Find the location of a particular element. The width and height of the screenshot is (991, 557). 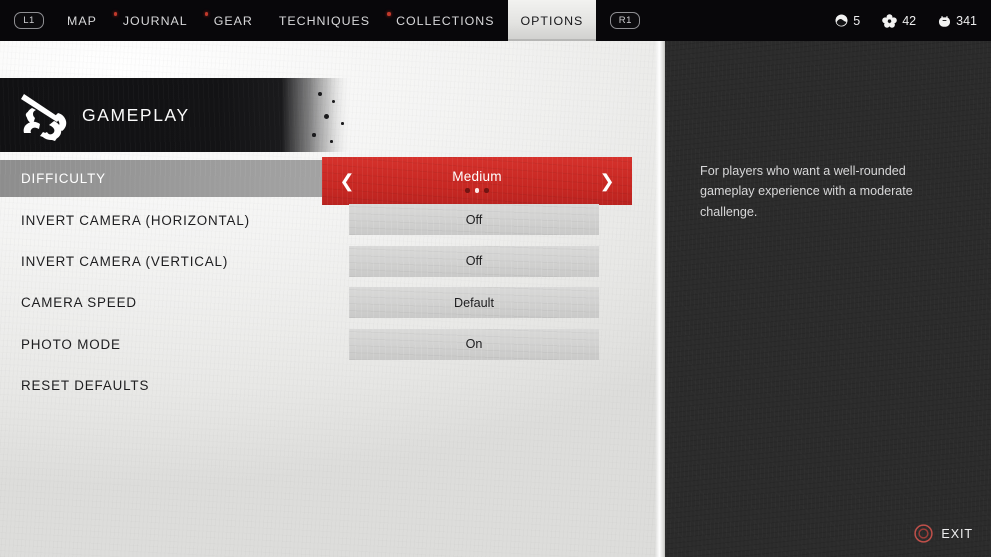

tab-label: MAP is located at coordinates (82, 20).